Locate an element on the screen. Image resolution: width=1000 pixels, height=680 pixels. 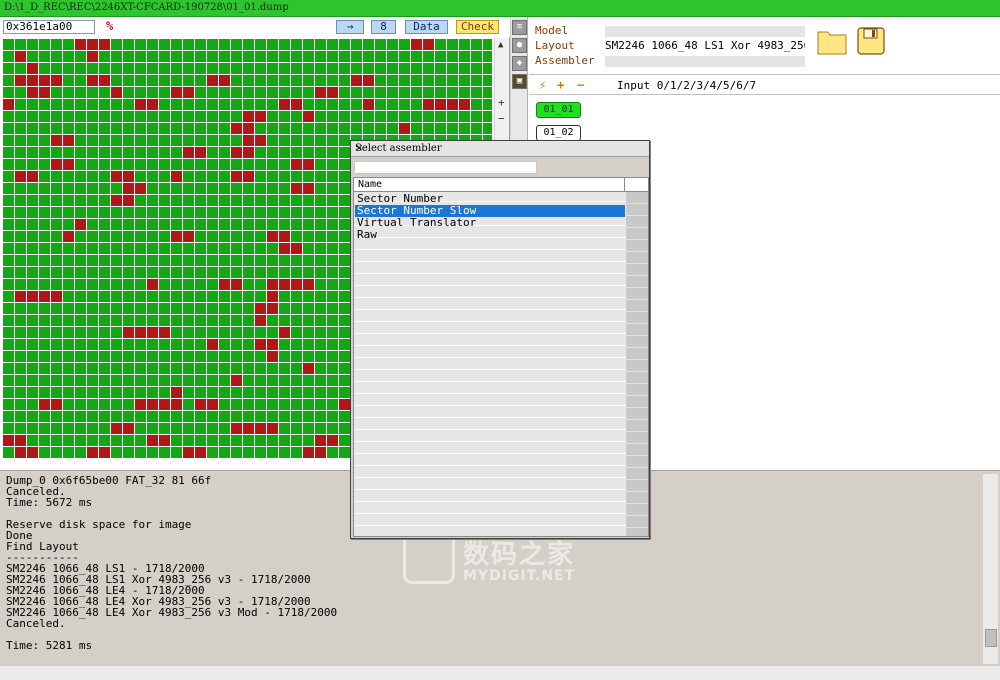
goto-arrow-button: → is located at coordinates (350, 27).